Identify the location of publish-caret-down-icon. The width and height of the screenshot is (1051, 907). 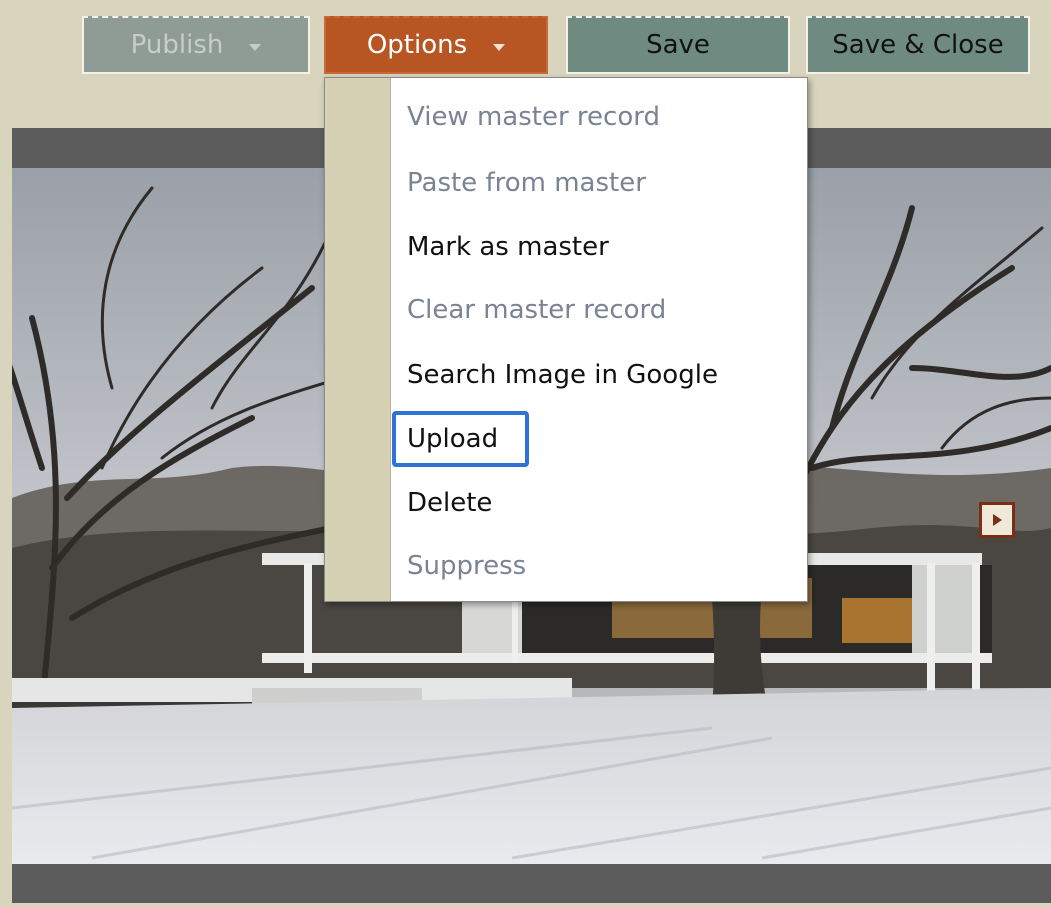
(255, 47).